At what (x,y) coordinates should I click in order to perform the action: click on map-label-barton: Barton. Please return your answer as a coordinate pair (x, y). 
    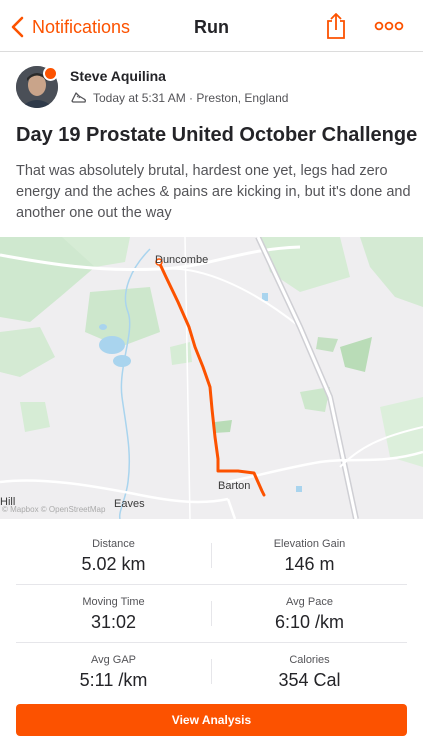
    Looking at the image, I should click on (234, 486).